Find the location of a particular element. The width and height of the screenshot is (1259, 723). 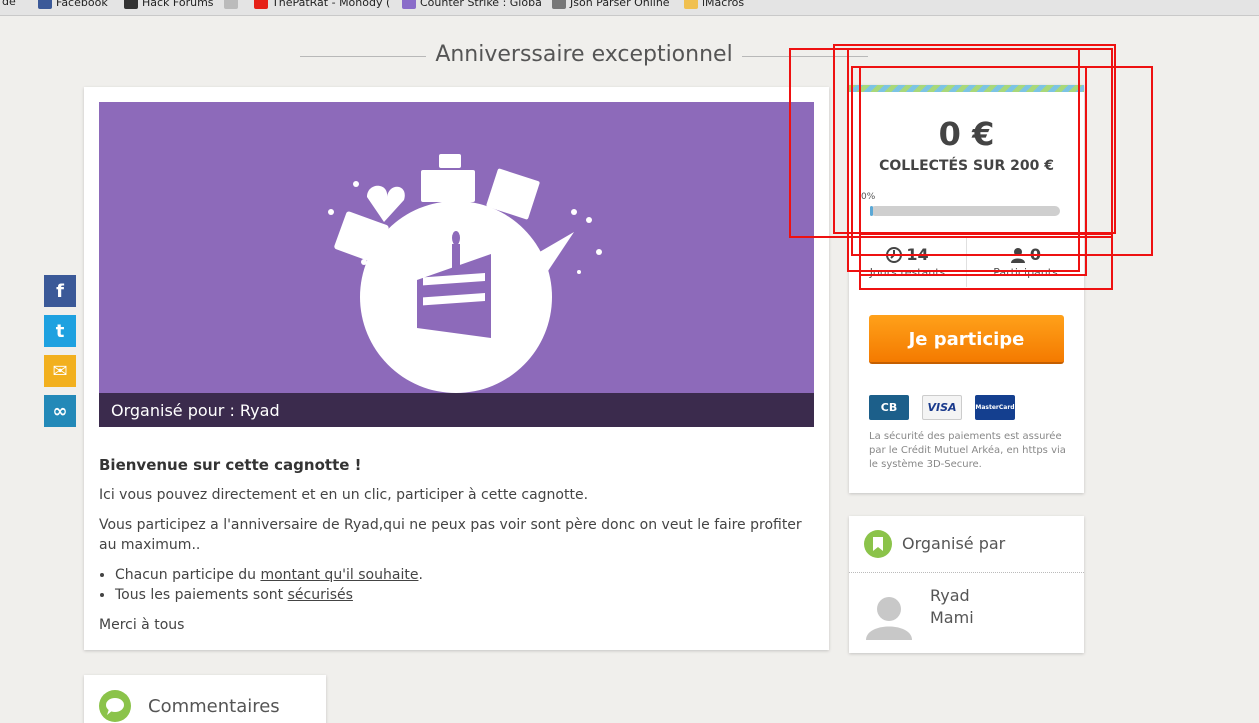

bookmark-imacros: iMacros is located at coordinates (714, 4).